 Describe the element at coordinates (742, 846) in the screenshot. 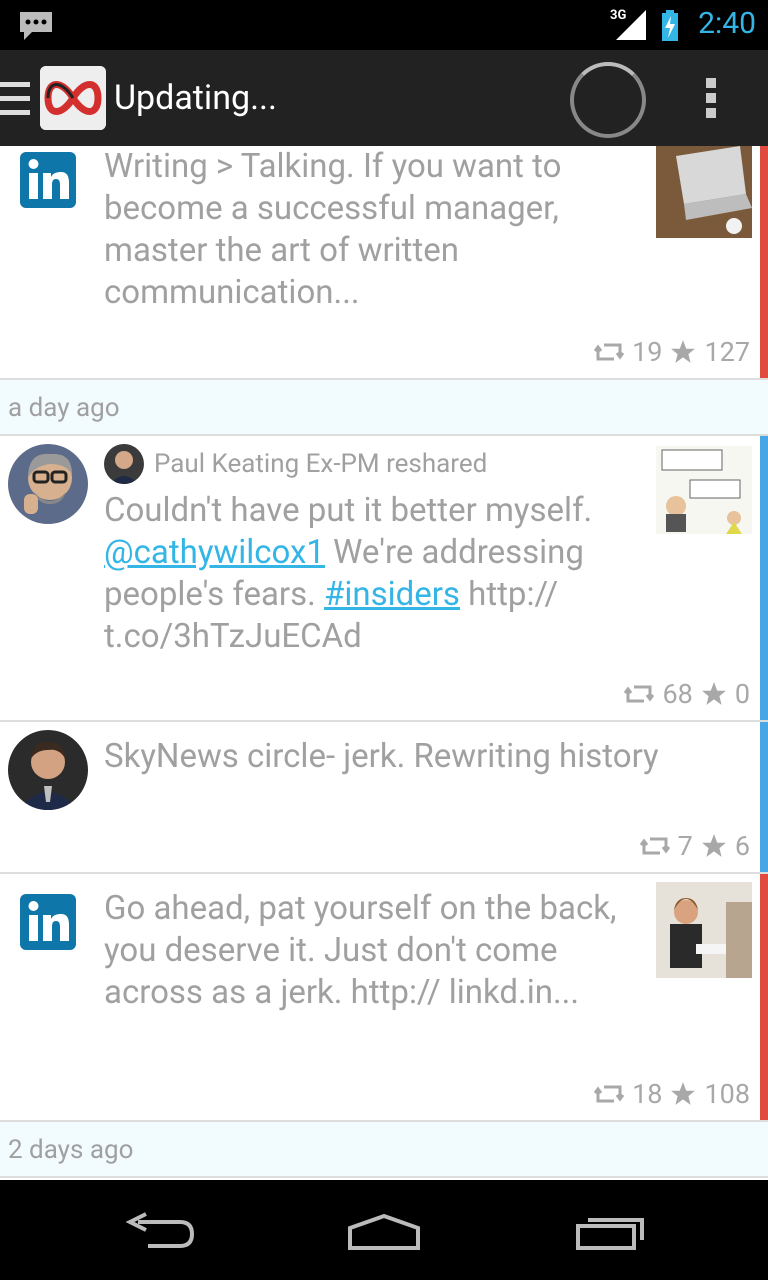

I see `star-count: 6` at that location.